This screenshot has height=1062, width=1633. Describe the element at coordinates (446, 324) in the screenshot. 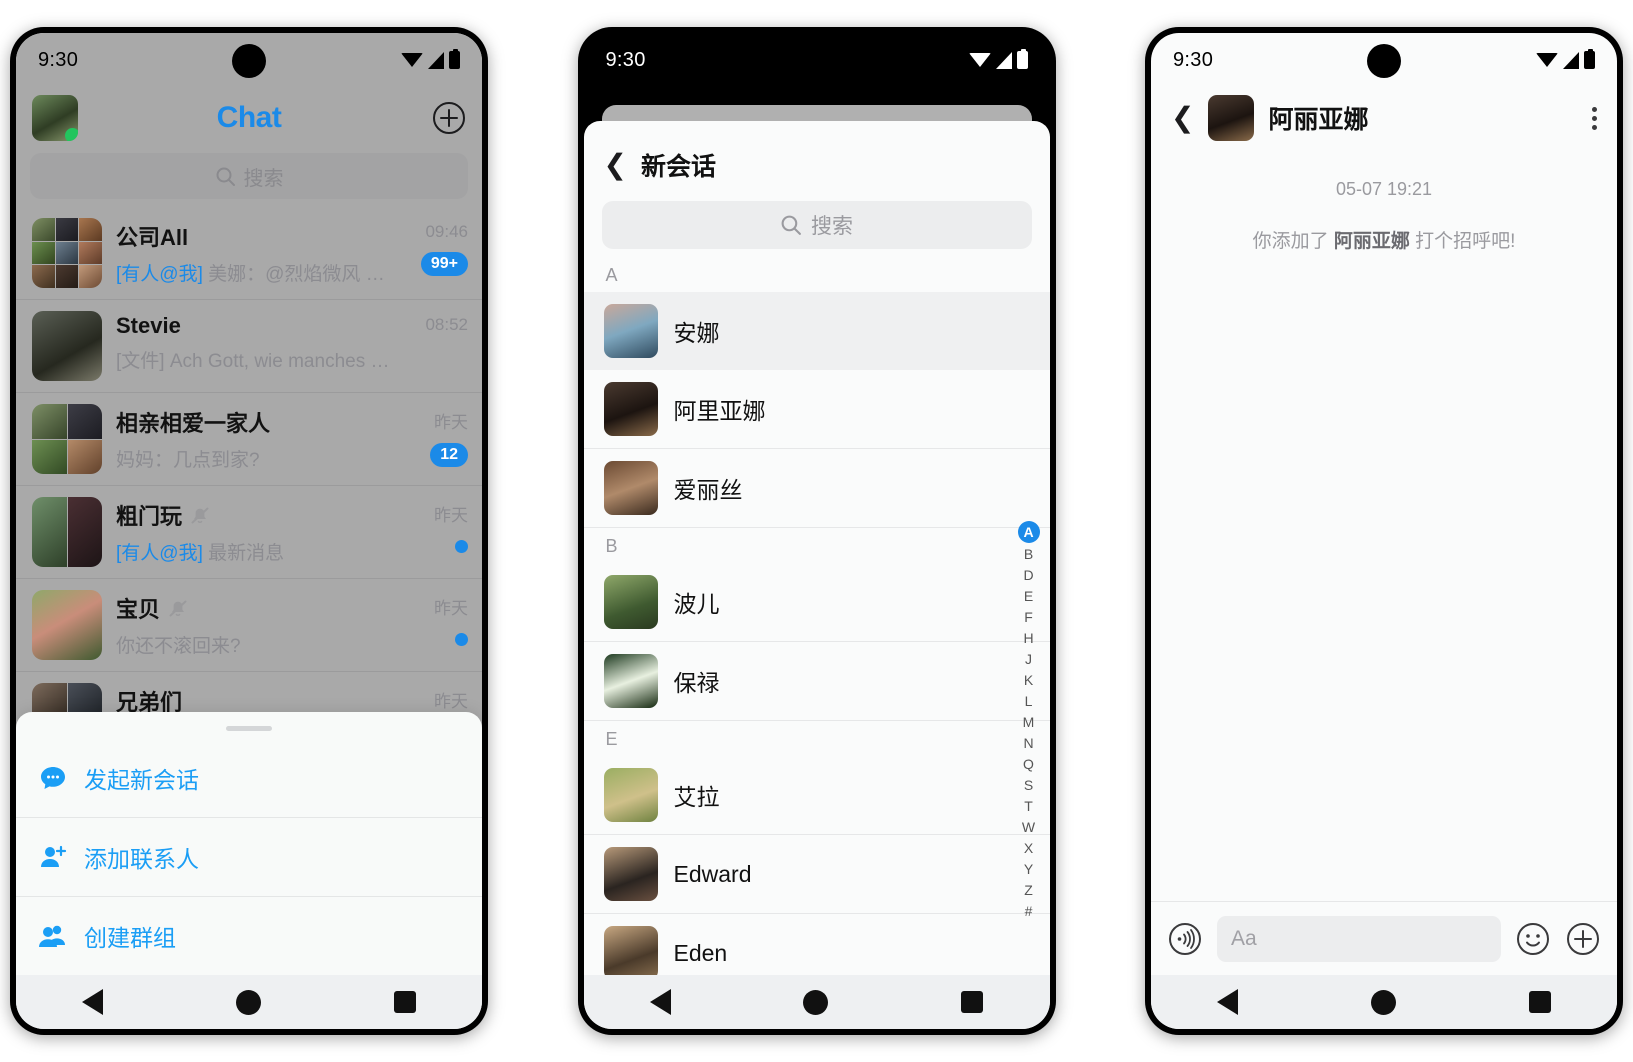

I see `chat-time: 08:52` at that location.